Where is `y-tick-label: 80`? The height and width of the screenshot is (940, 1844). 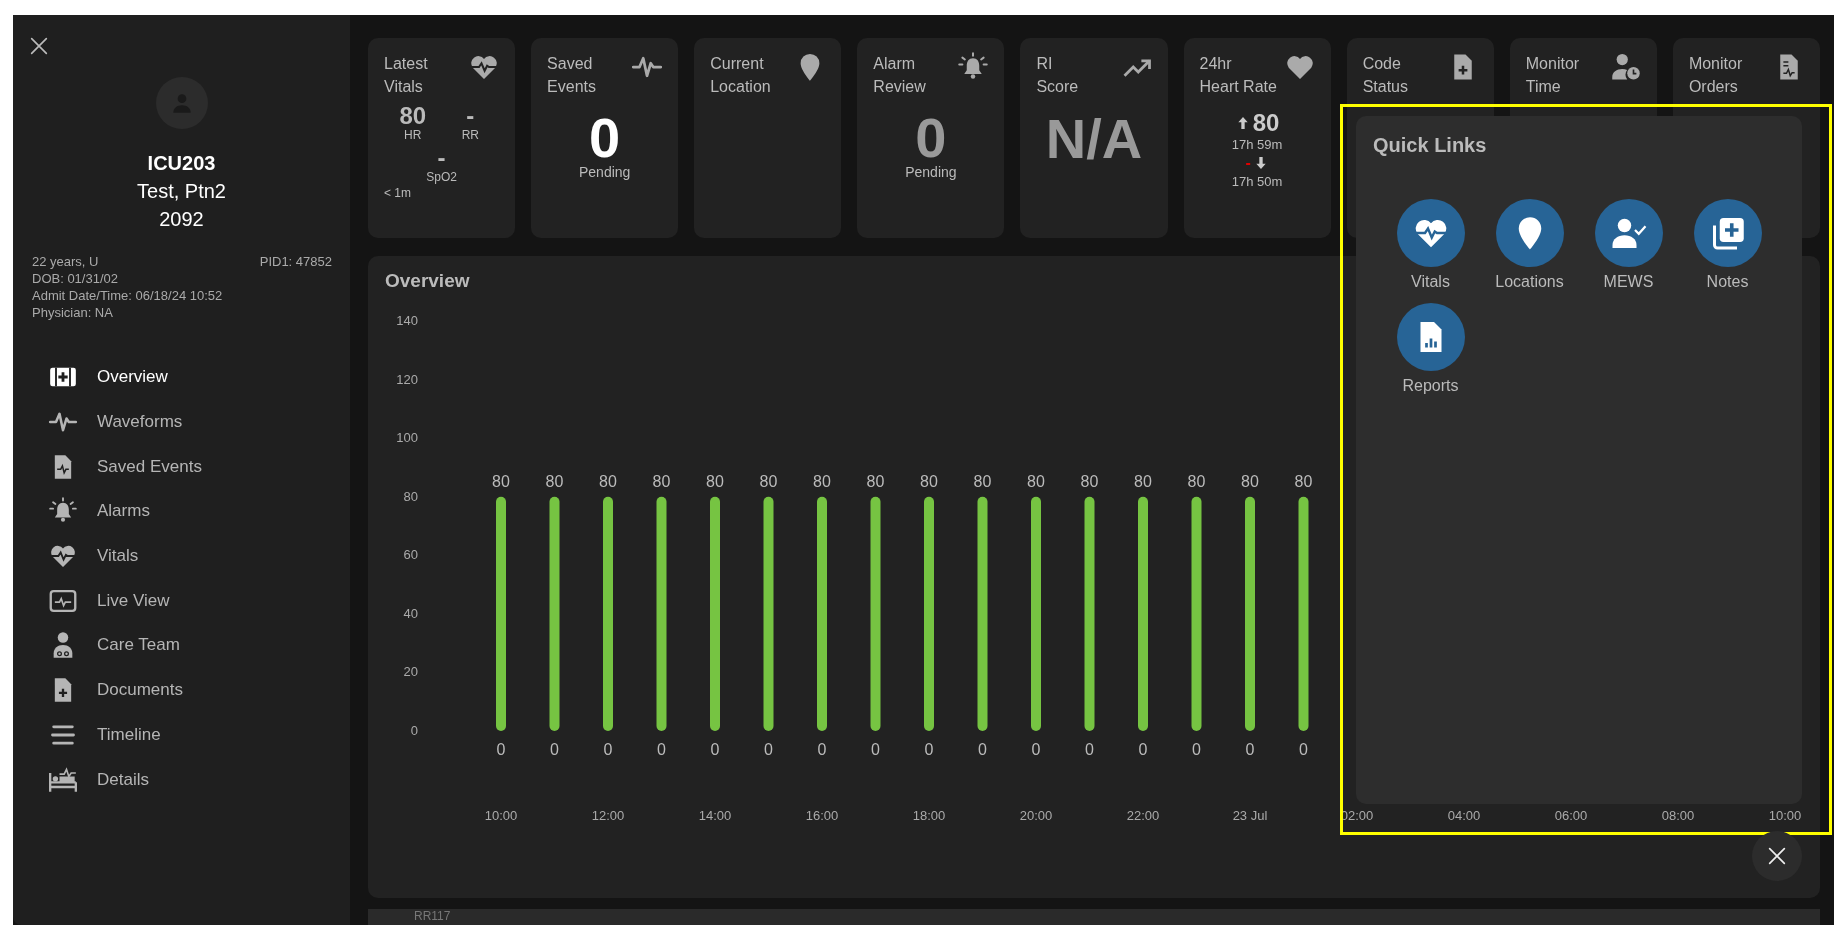 y-tick-label: 80 is located at coordinates (410, 496).